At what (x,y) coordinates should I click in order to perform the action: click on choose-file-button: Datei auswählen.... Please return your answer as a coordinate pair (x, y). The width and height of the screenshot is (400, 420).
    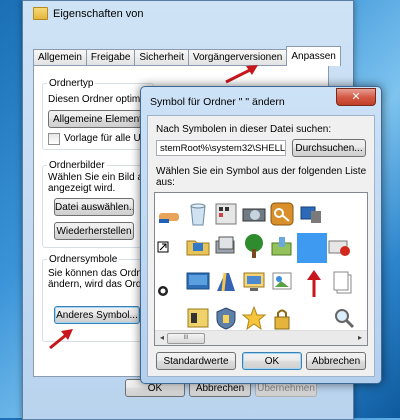
    Looking at the image, I should click on (94, 207).